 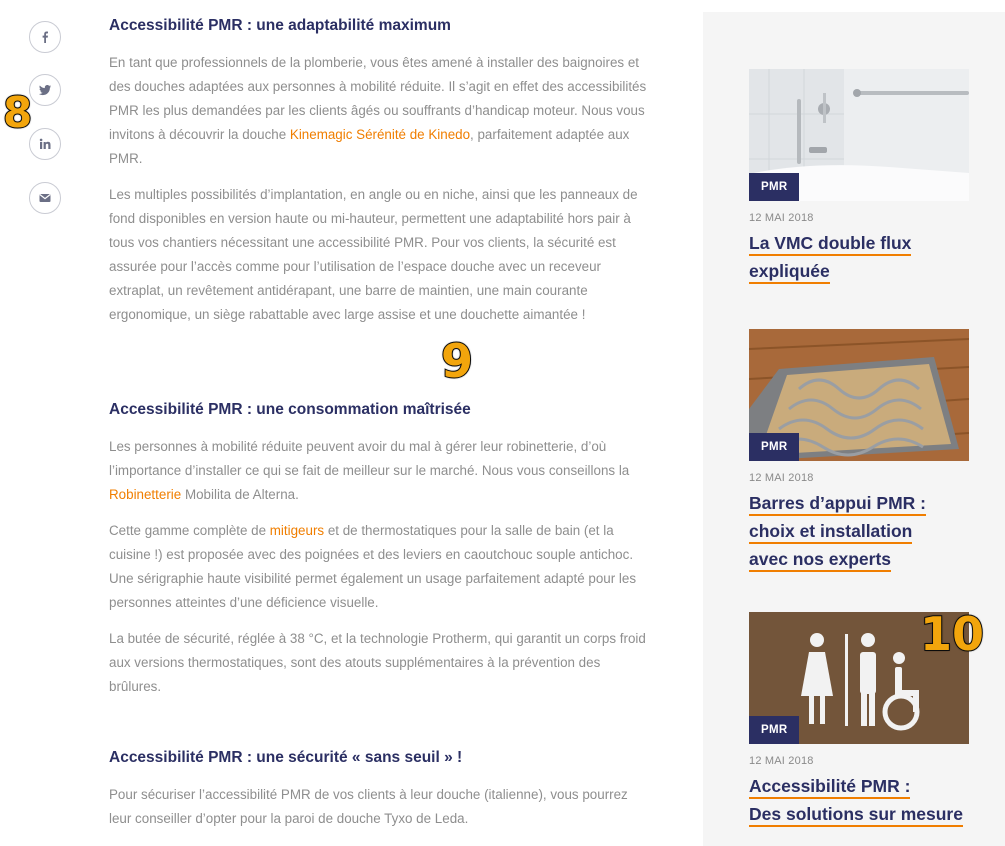 What do you see at coordinates (380, 134) in the screenshot?
I see `kinedo-link: Kinemagic Sérénité de Kinedo` at bounding box center [380, 134].